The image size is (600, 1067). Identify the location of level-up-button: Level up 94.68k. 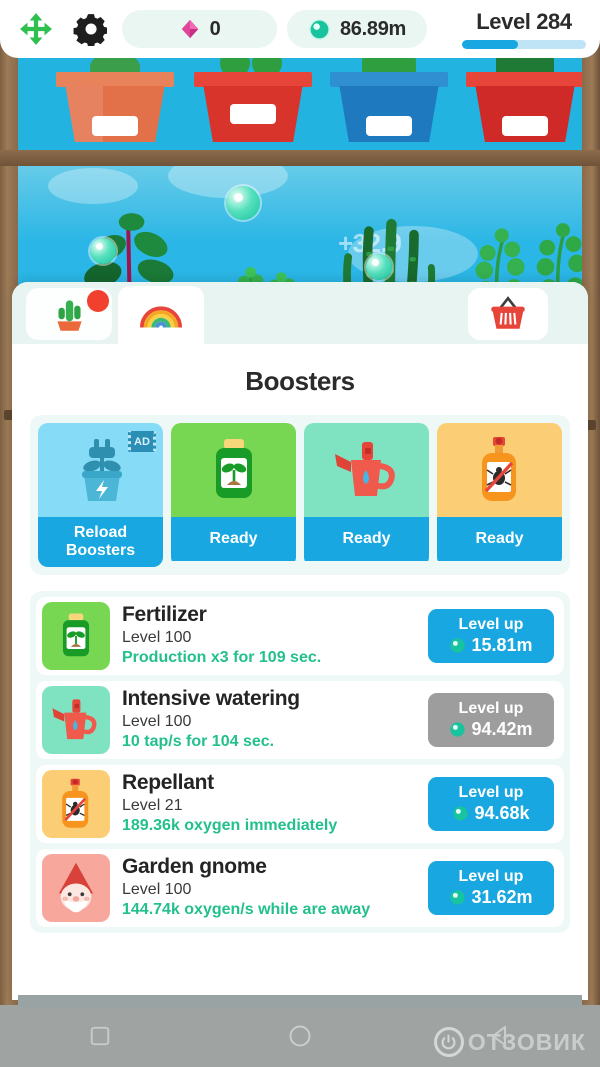
(491, 803).